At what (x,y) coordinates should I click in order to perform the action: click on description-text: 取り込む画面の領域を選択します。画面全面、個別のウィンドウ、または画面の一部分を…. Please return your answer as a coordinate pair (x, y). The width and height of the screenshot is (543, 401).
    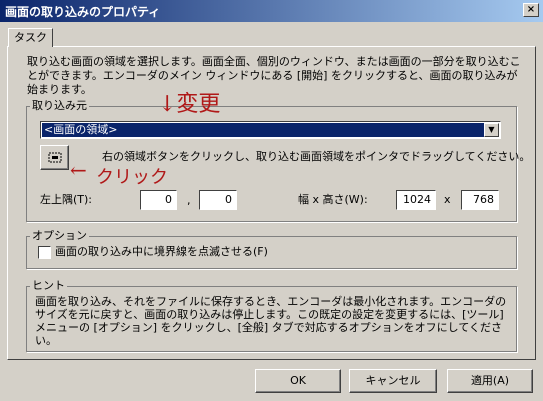
    Looking at the image, I should click on (274, 75).